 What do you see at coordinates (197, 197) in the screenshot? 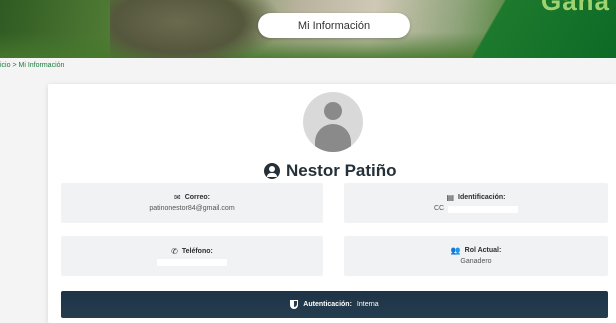
I see `email-label: Correo:` at bounding box center [197, 197].